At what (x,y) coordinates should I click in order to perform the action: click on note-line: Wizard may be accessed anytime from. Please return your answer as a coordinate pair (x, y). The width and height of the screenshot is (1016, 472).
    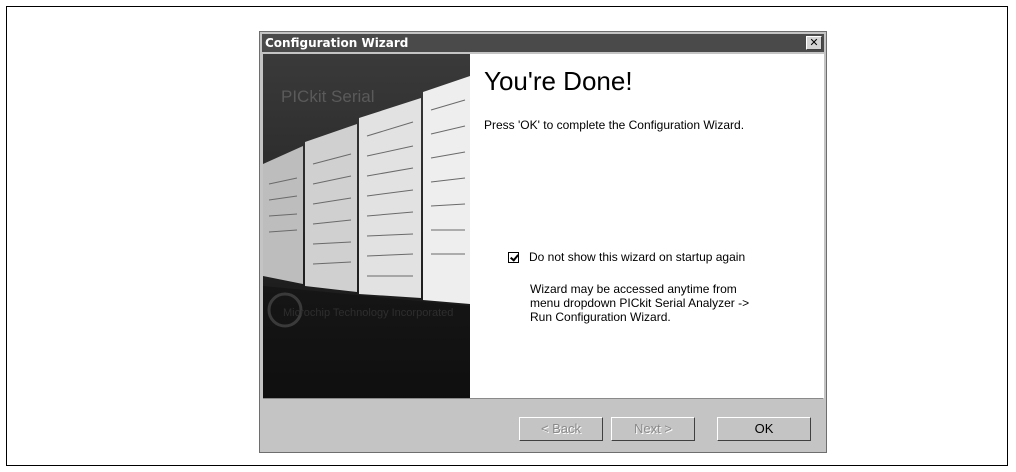
    Looking at the image, I should click on (633, 289).